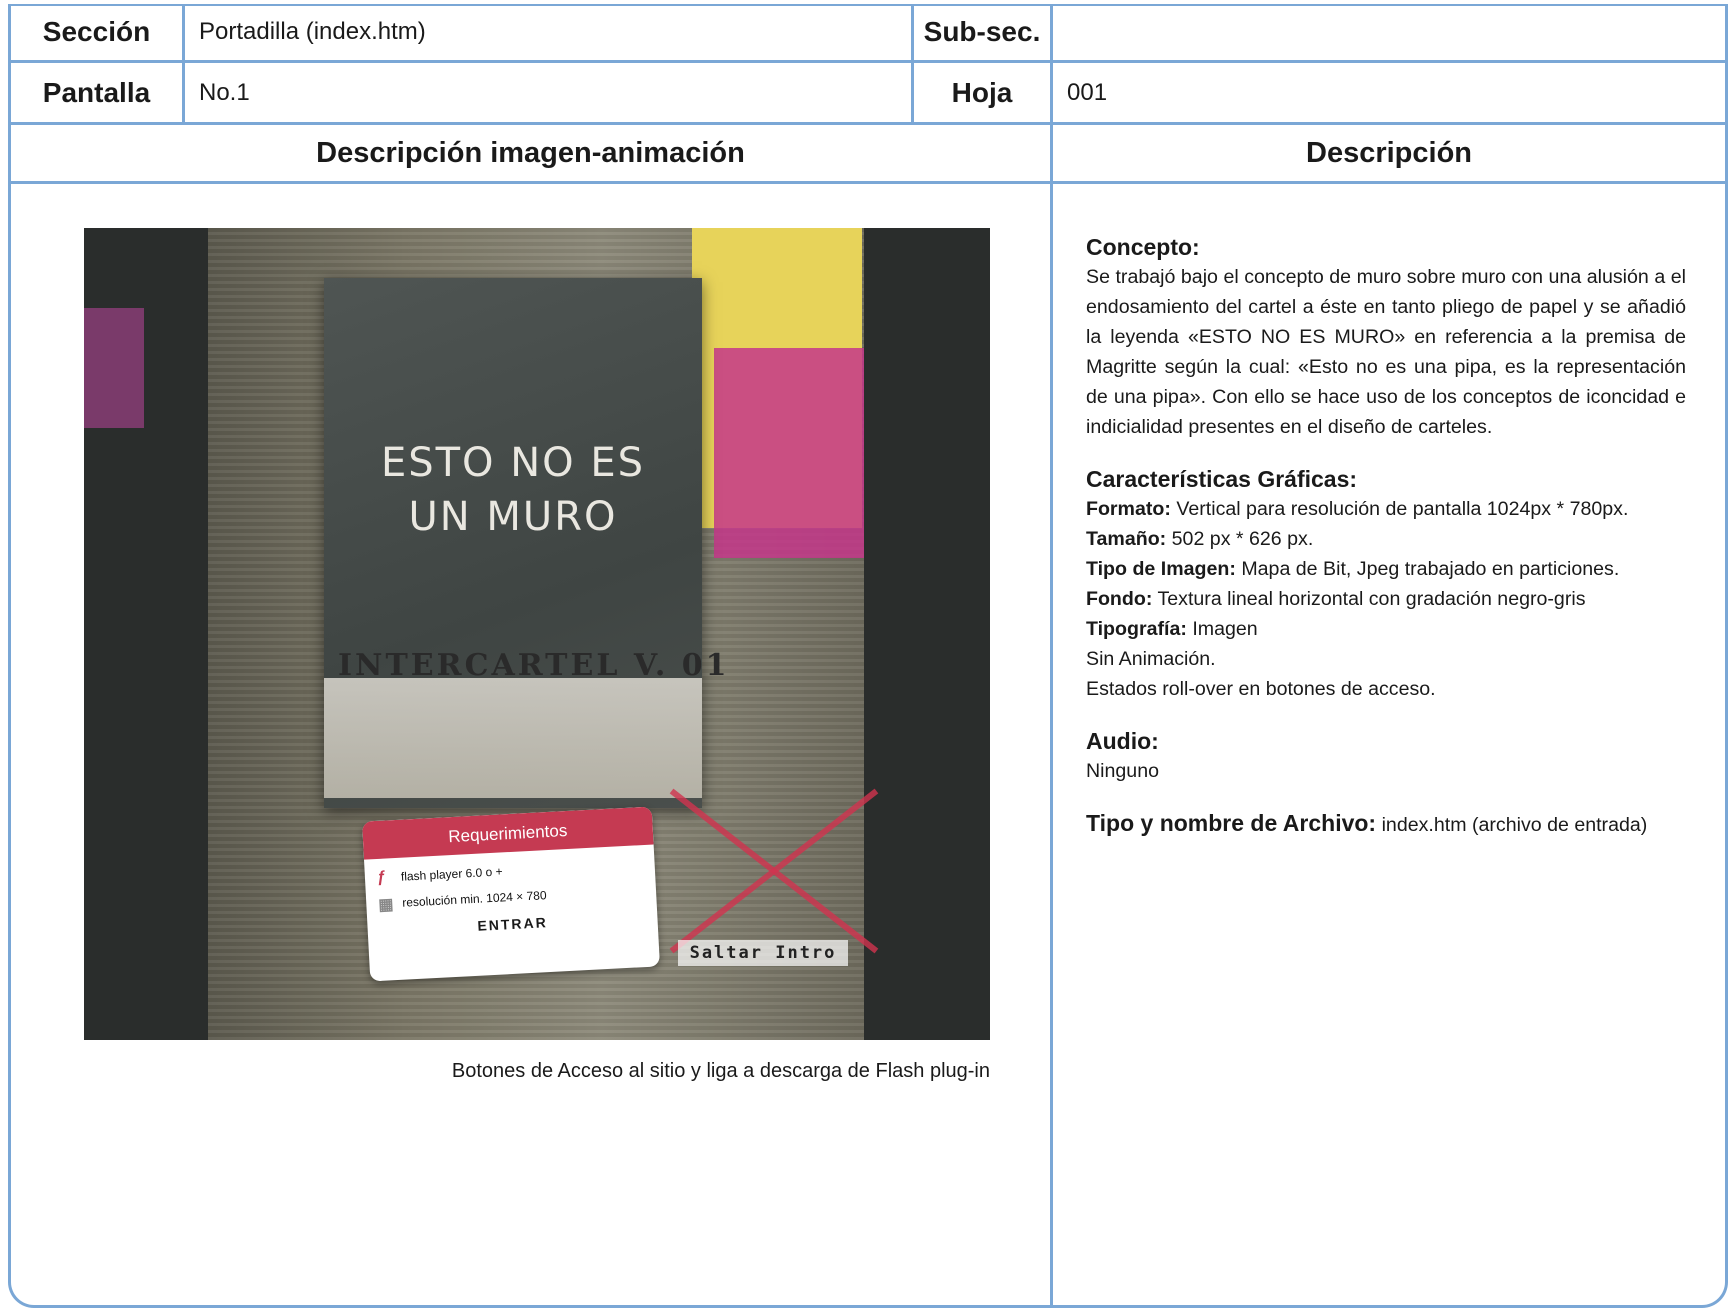 This screenshot has width=1732, height=1311. I want to click on pantalla-value: No.1, so click(224, 92).